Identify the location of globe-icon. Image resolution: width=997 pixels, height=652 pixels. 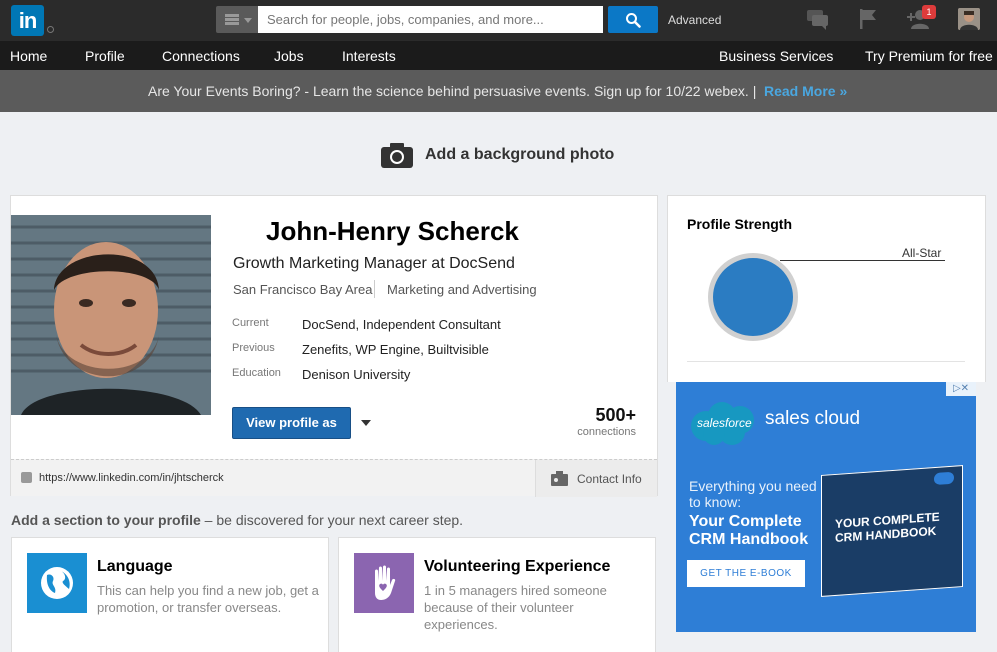
(57, 583).